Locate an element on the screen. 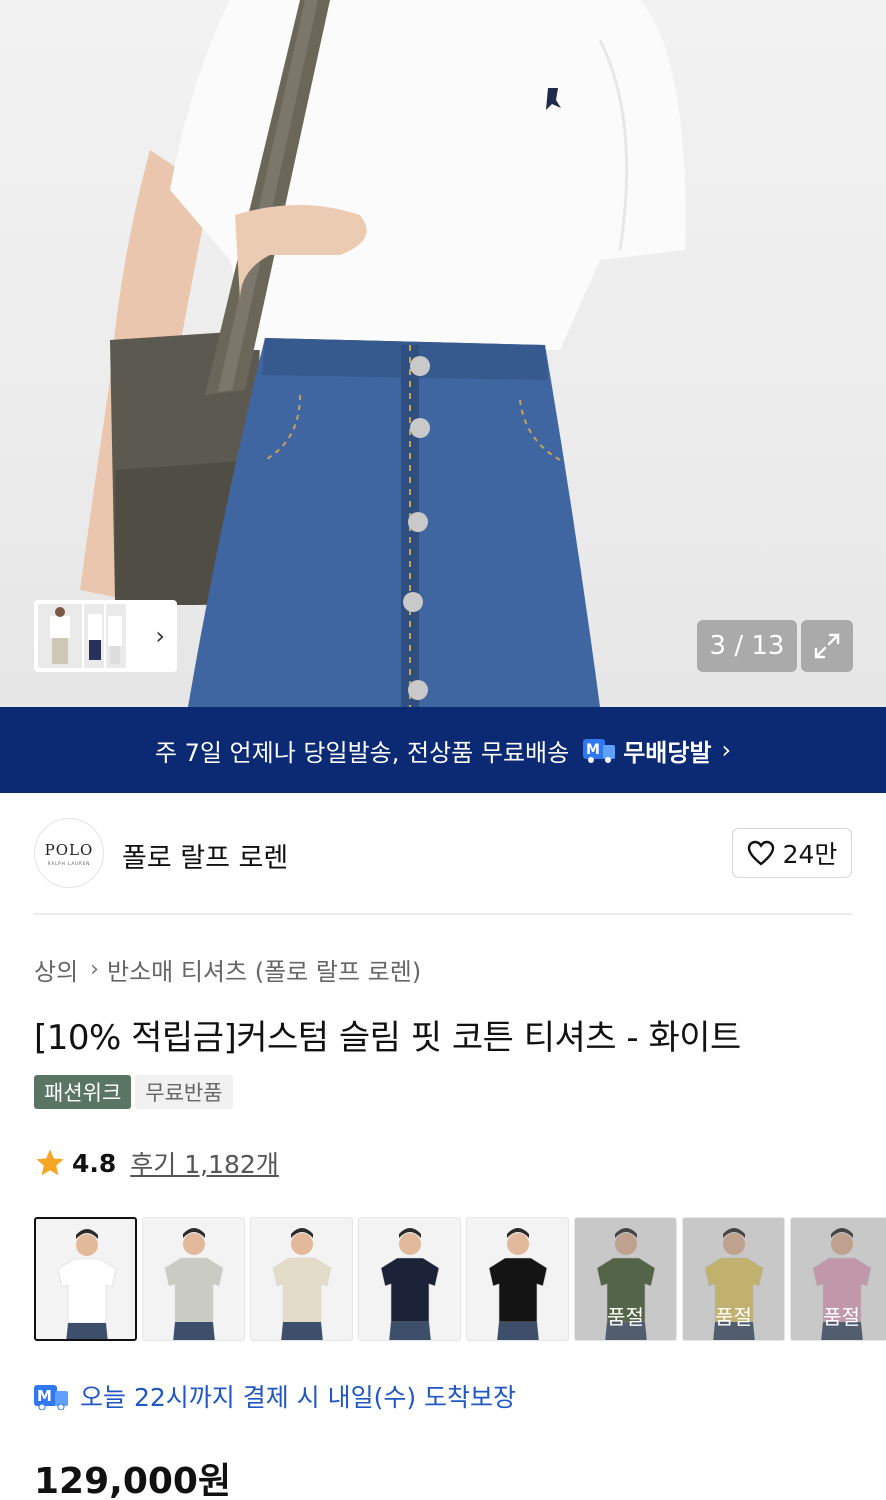 Image resolution: width=886 pixels, height=1500 pixels. brand-row: POLO RALPH LAUREN 폴로 랄프 로렌 24만 is located at coordinates (443, 853).